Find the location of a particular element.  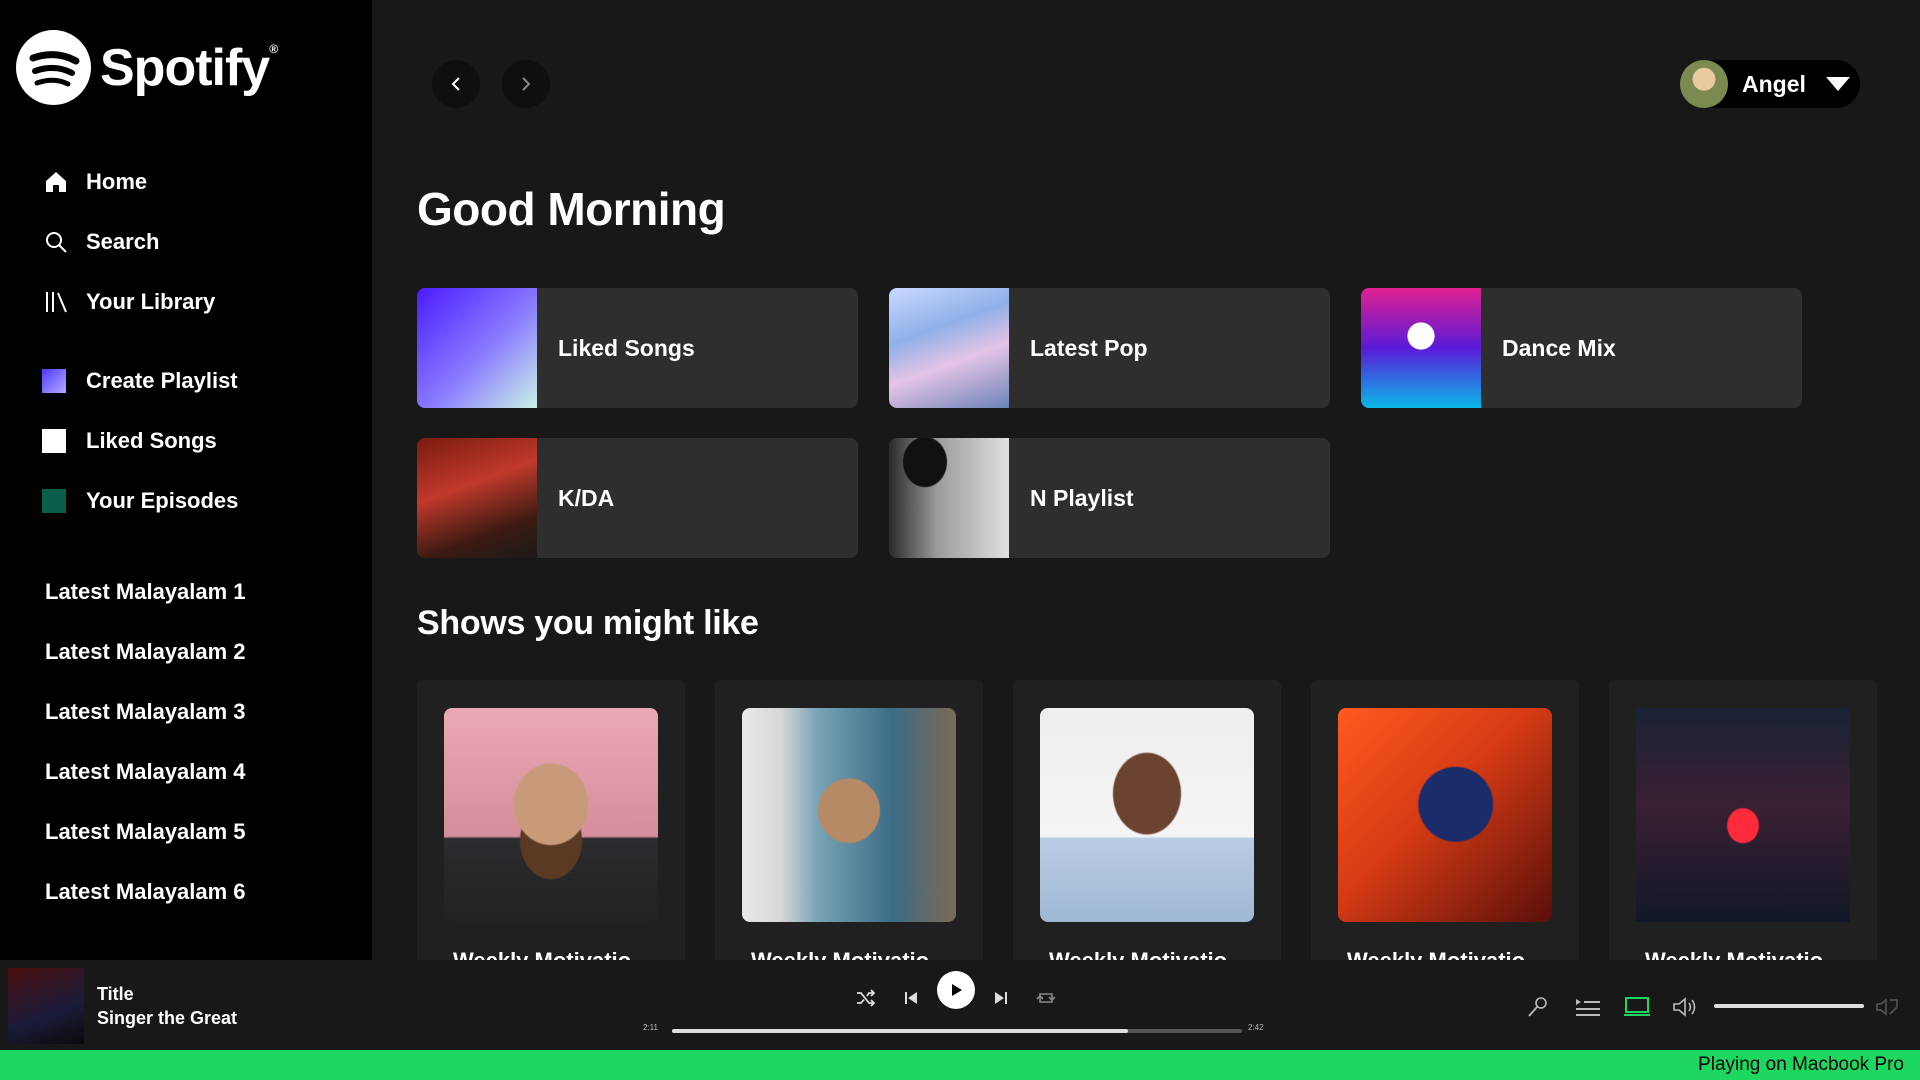

mute-button is located at coordinates (1686, 1007).